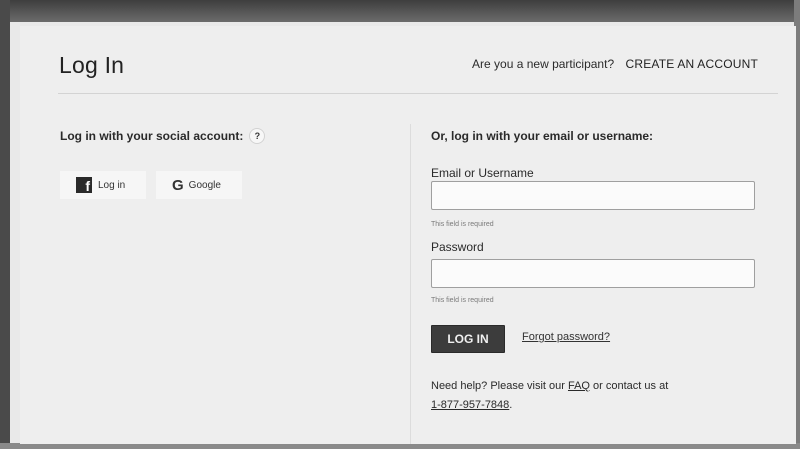 The height and width of the screenshot is (449, 800). Describe the element at coordinates (204, 185) in the screenshot. I see `google-login-label: Google` at that location.